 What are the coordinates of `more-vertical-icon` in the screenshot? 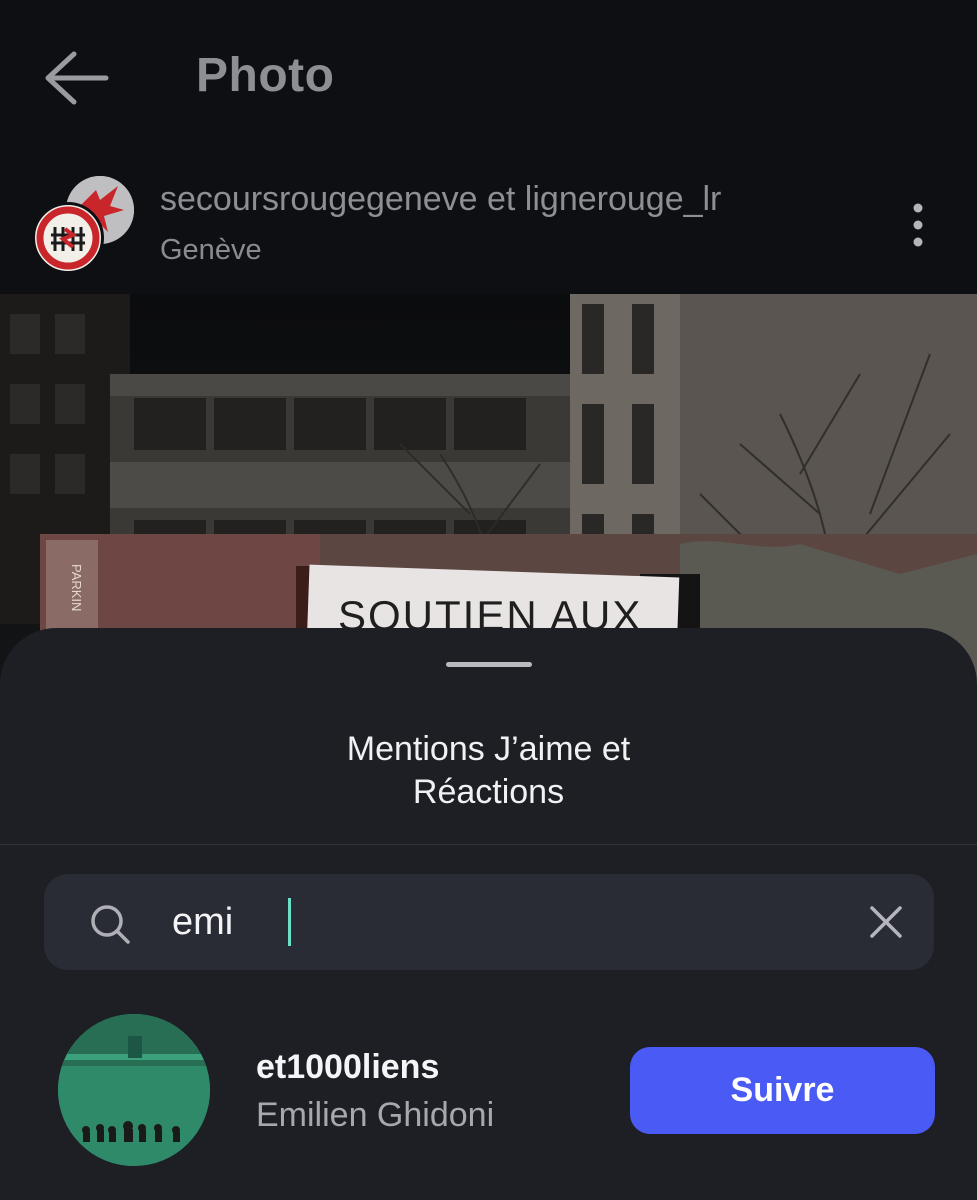 It's located at (918, 225).